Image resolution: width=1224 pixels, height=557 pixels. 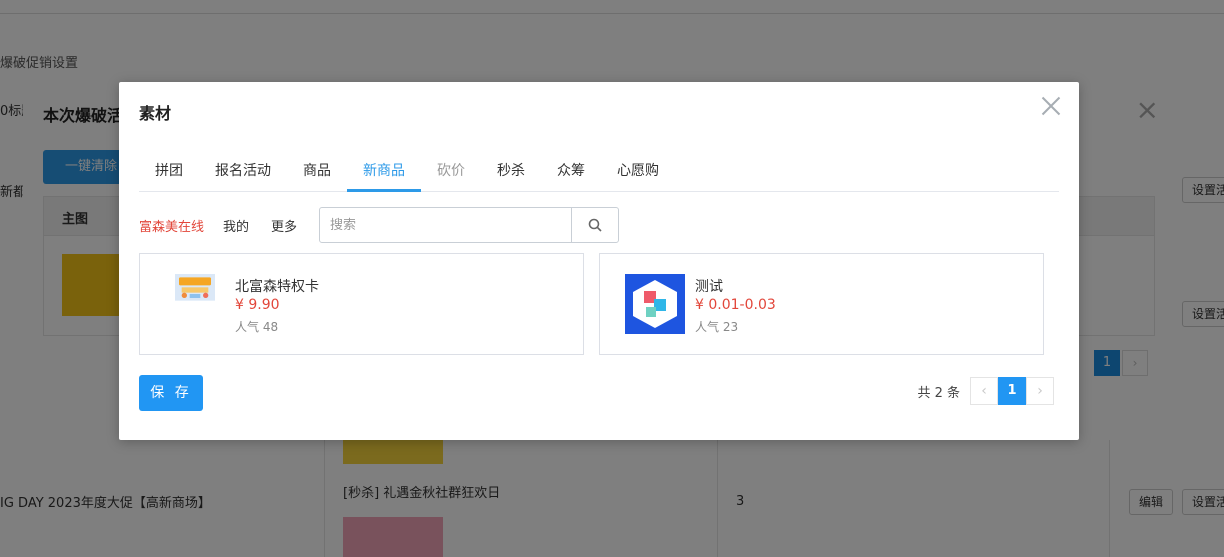 I want to click on tab-flash-sale: 秒杀, so click(x=511, y=173).